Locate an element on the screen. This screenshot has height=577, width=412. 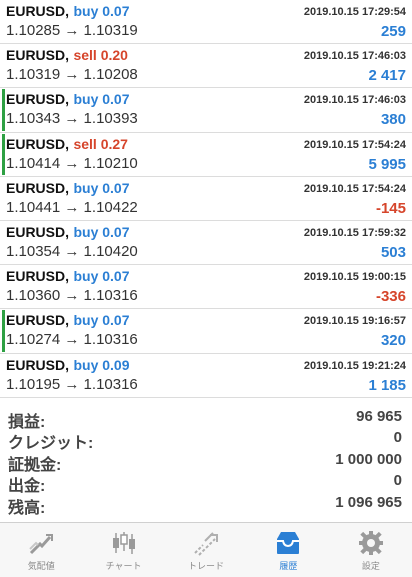
trade-prices: 1.10195 → 1.10316 is located at coordinates (72, 384).